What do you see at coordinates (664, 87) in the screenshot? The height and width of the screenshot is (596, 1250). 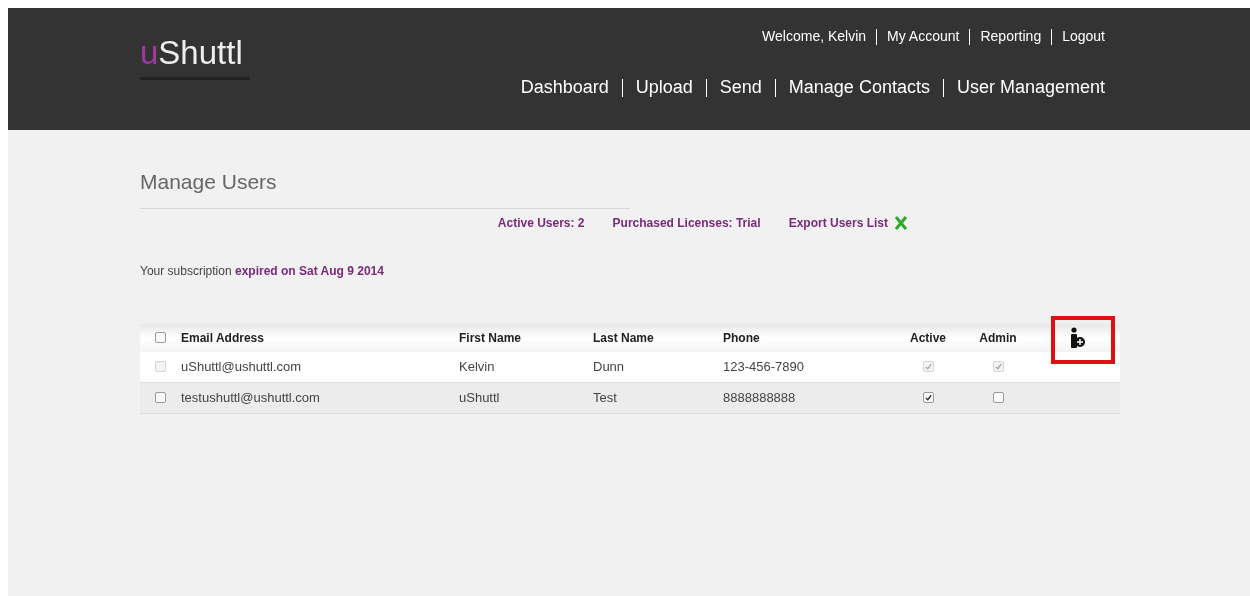 I see `nav-link: Upload` at bounding box center [664, 87].